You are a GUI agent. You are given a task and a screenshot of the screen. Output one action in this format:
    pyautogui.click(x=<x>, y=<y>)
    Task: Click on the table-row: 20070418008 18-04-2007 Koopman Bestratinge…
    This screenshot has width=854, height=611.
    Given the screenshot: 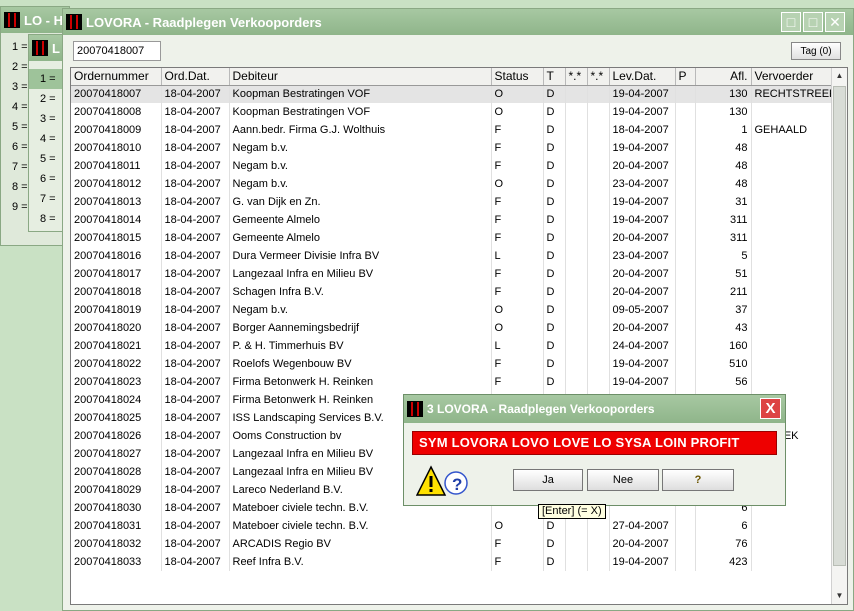 What is the action you would take?
    pyautogui.click(x=452, y=112)
    